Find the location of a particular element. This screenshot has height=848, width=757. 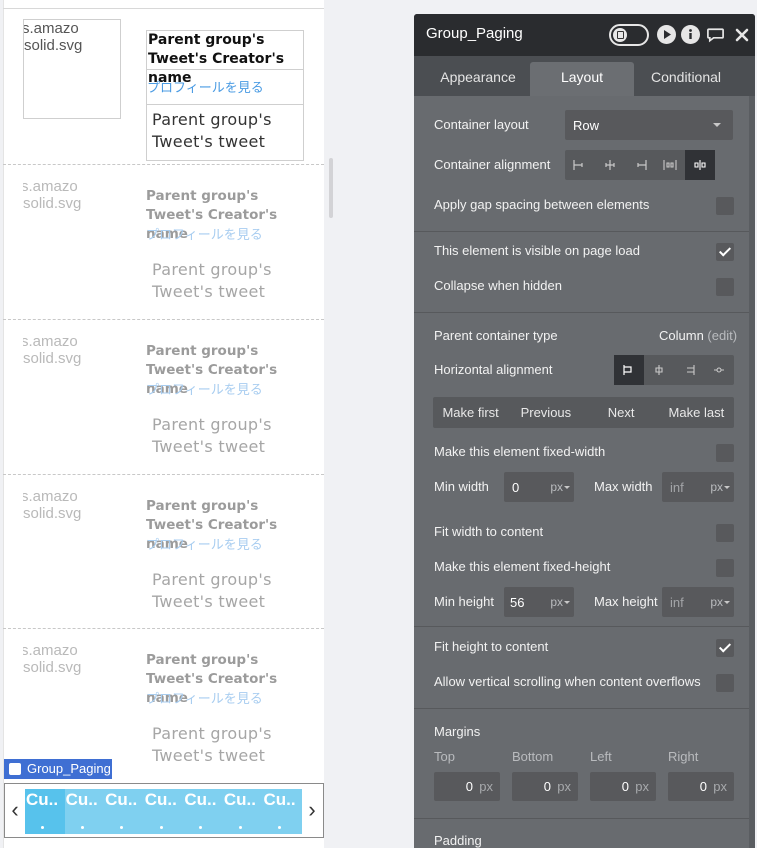

min-height-unit: px is located at coordinates (556, 602).